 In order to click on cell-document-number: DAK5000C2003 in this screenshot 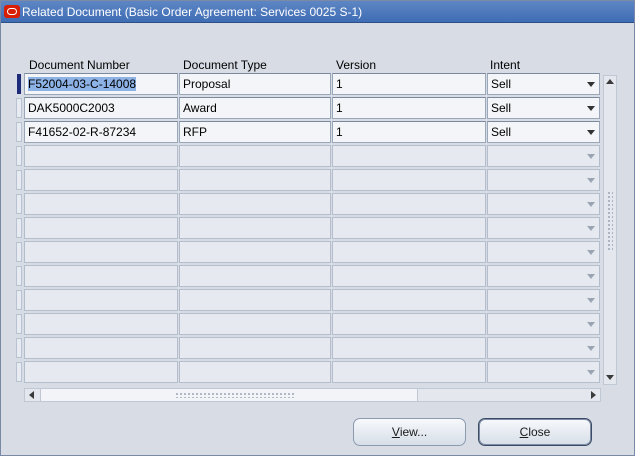, I will do `click(101, 108)`.